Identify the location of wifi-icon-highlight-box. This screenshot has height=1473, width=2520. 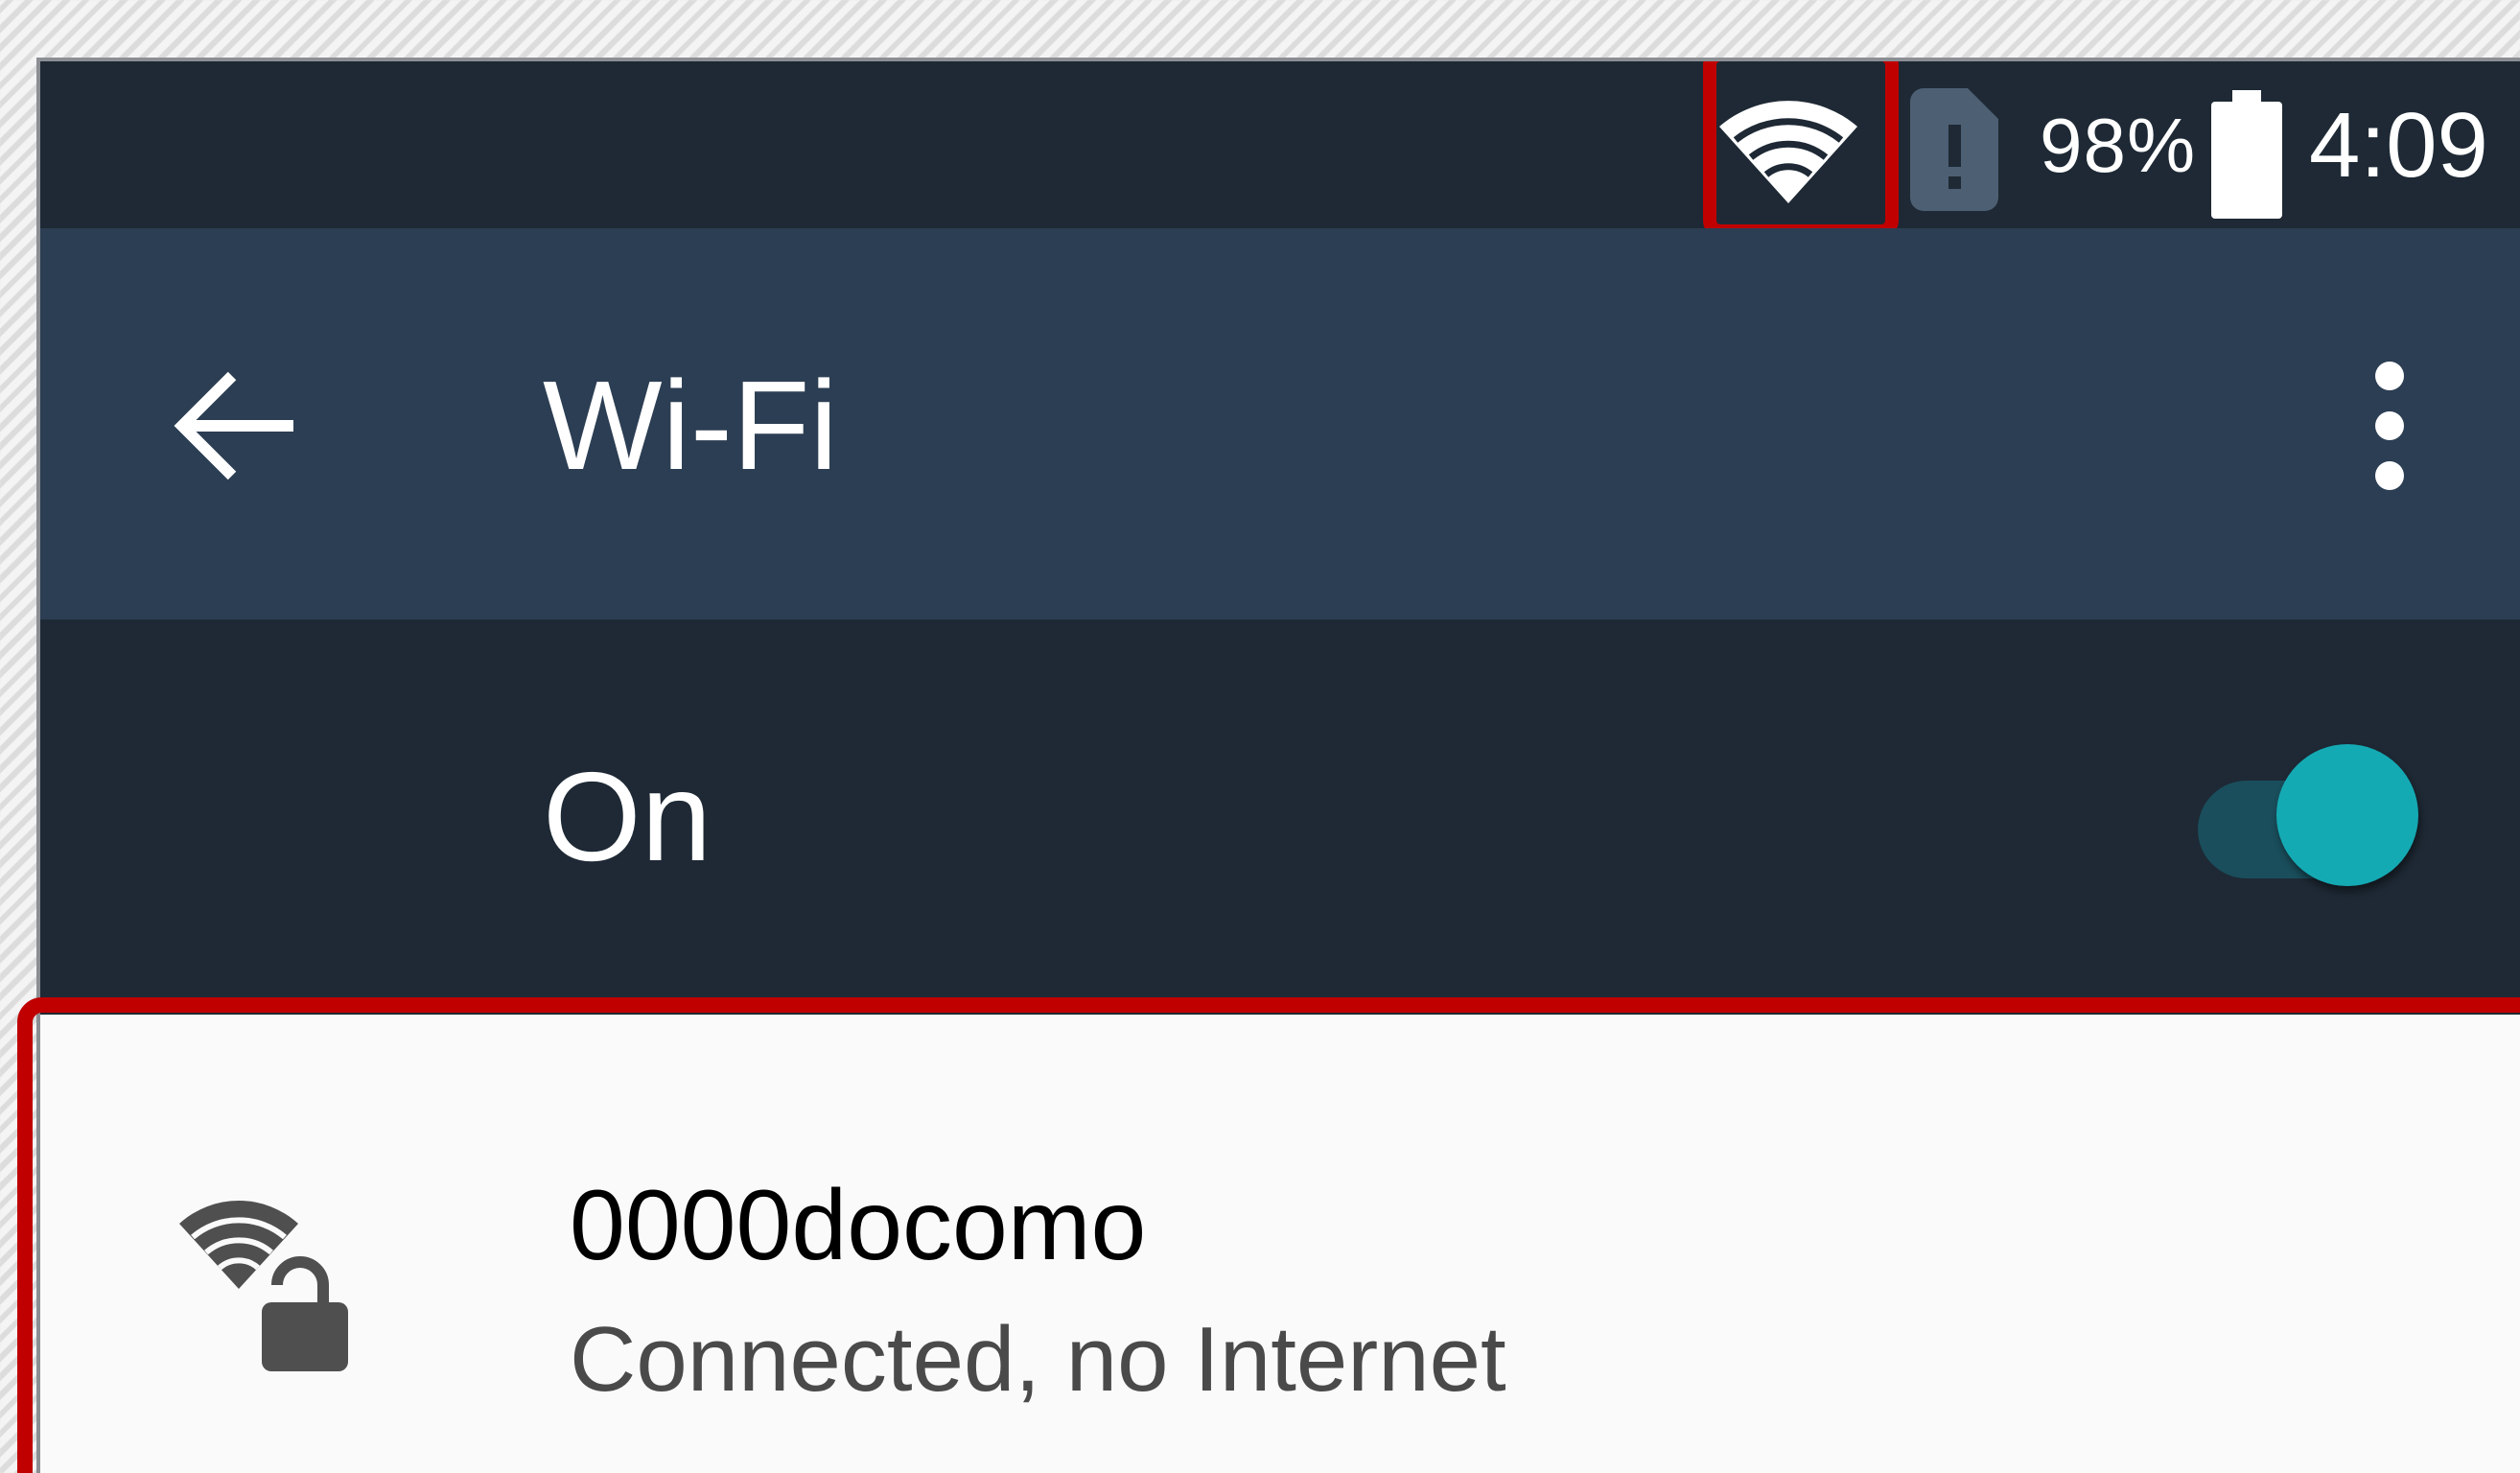
(1801, 149).